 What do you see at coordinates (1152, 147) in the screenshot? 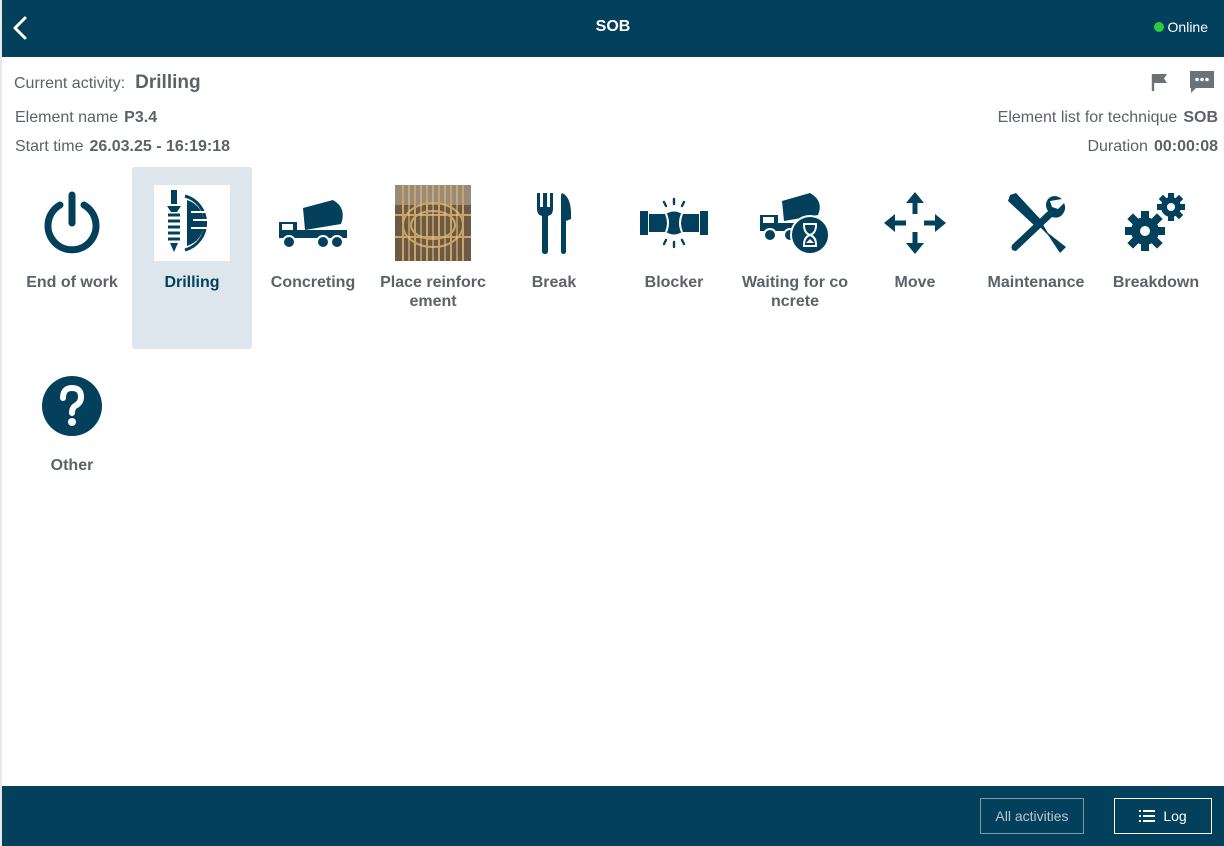
I see `duration: Duration 00:00:08` at bounding box center [1152, 147].